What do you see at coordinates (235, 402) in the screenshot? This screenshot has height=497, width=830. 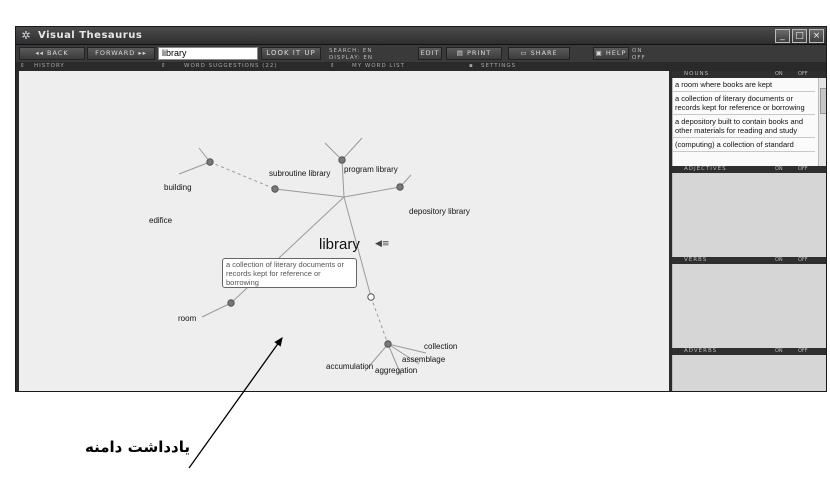 I see `annotation-arrow` at bounding box center [235, 402].